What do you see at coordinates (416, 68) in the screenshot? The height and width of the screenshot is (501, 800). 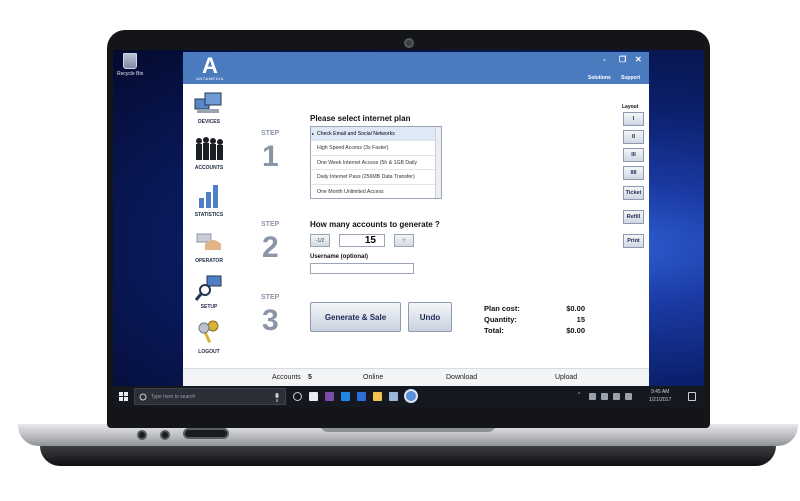 I see `title-bar: A ANTAMEDIA - ❐ ✕ Solutions Support` at bounding box center [416, 68].